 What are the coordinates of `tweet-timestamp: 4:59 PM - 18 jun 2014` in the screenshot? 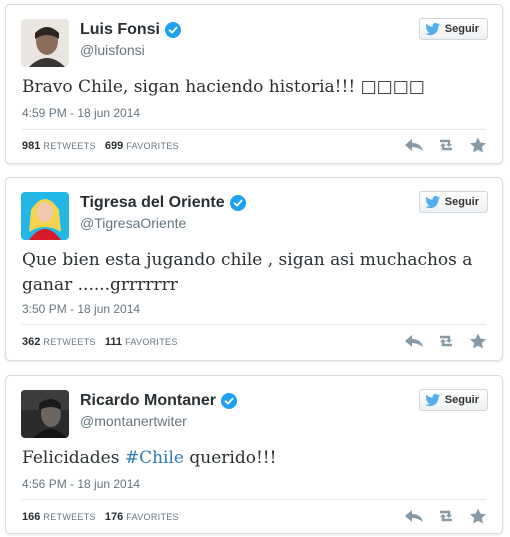 It's located at (81, 113).